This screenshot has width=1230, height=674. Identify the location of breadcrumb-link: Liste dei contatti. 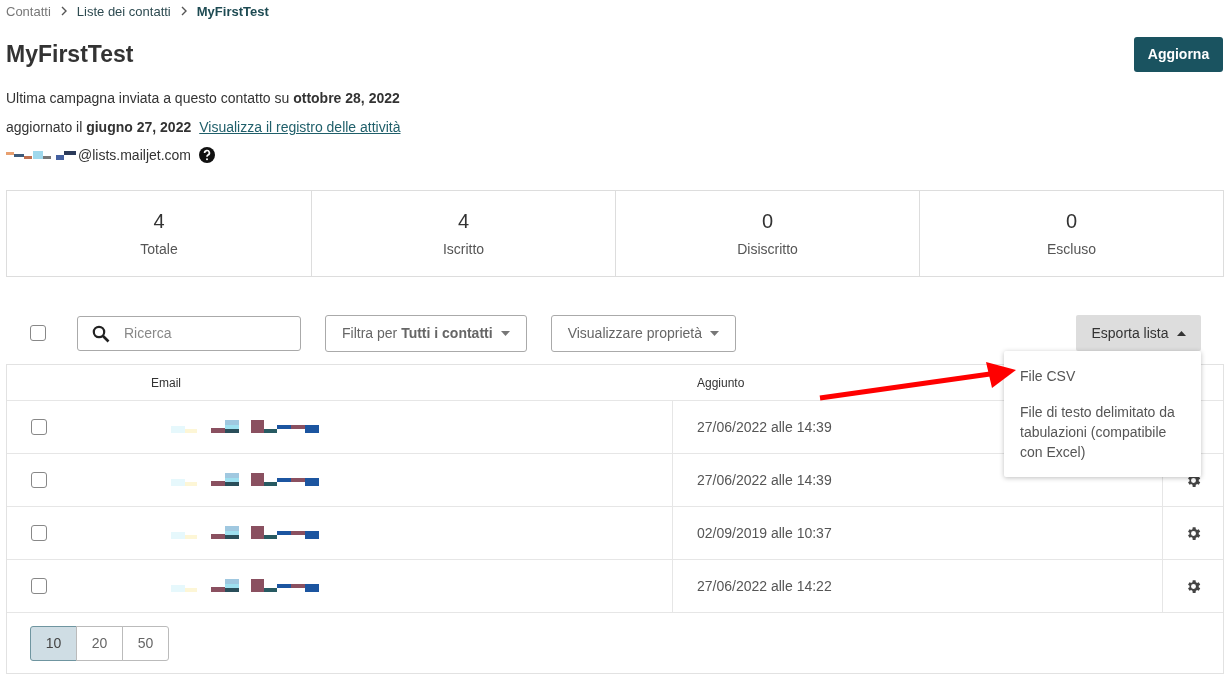
(123, 11).